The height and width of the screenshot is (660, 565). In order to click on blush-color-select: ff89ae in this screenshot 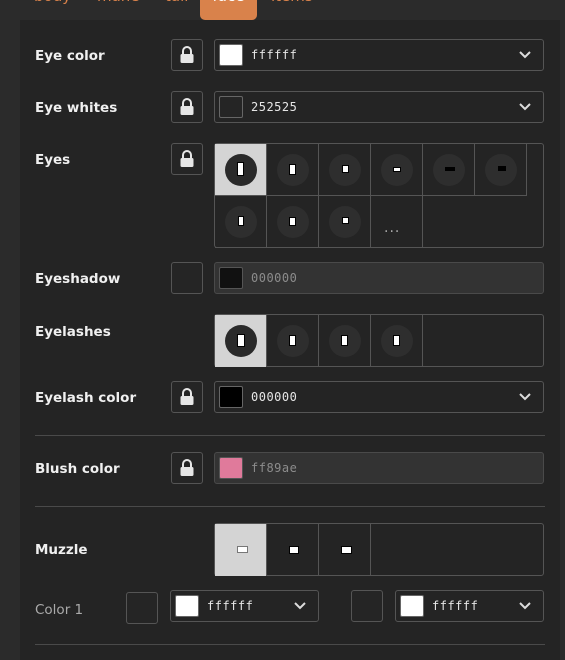, I will do `click(379, 468)`.